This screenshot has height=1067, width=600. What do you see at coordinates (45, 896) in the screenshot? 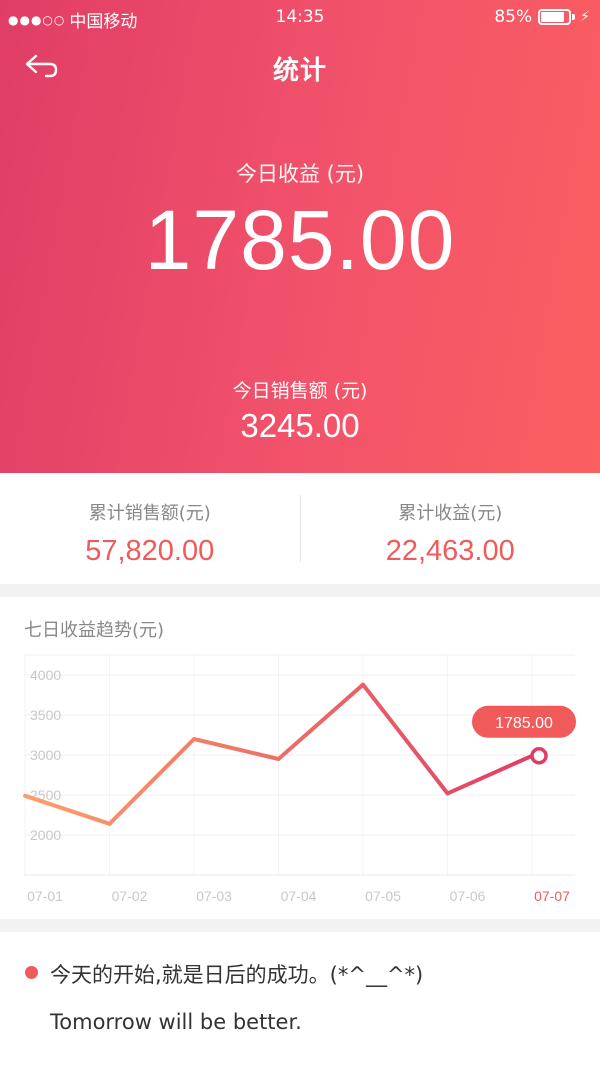
I see `x-tick-label: 07-01` at bounding box center [45, 896].